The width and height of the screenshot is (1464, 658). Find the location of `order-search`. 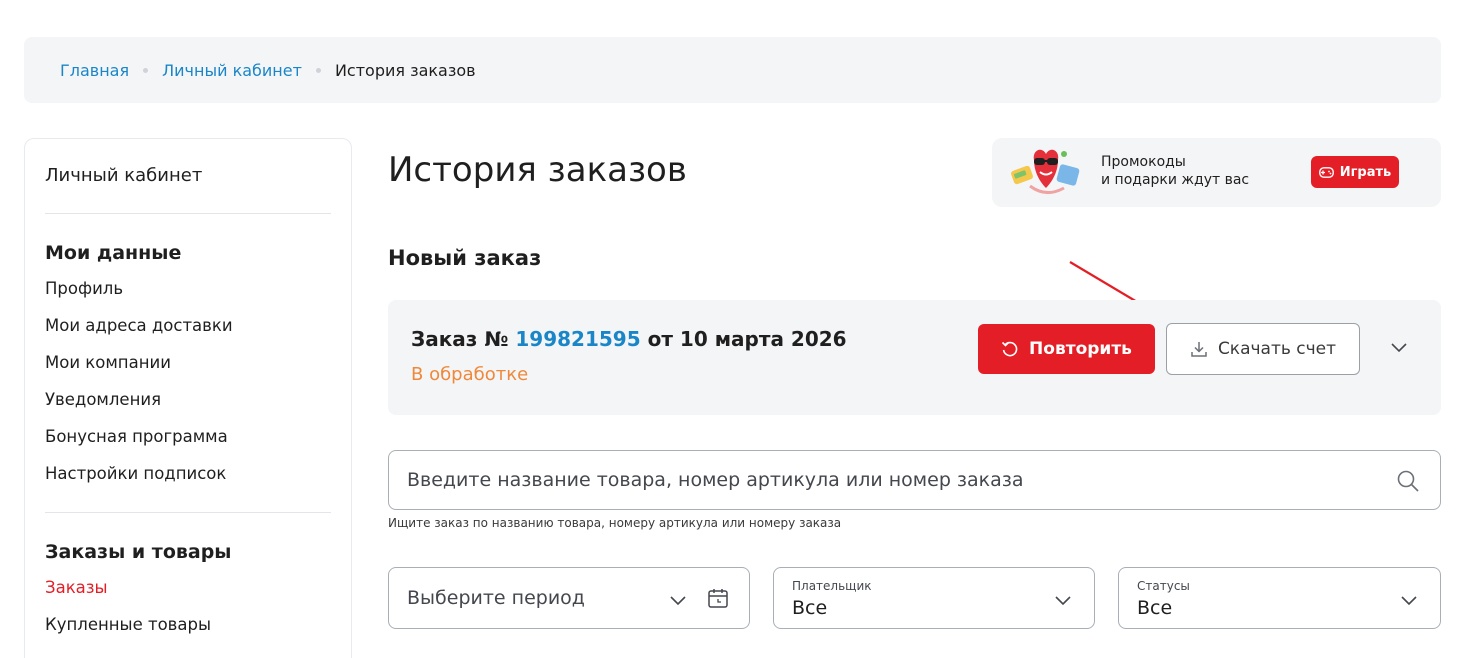

order-search is located at coordinates (914, 480).